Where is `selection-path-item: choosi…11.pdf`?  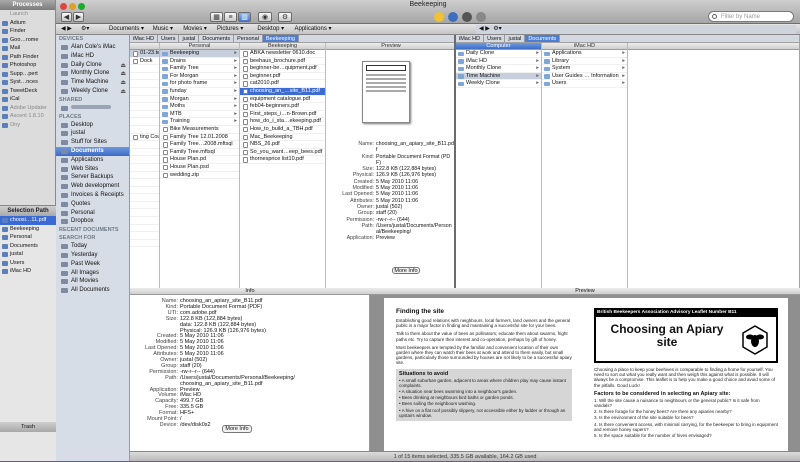 selection-path-item: choosi…11.pdf is located at coordinates (28, 220).